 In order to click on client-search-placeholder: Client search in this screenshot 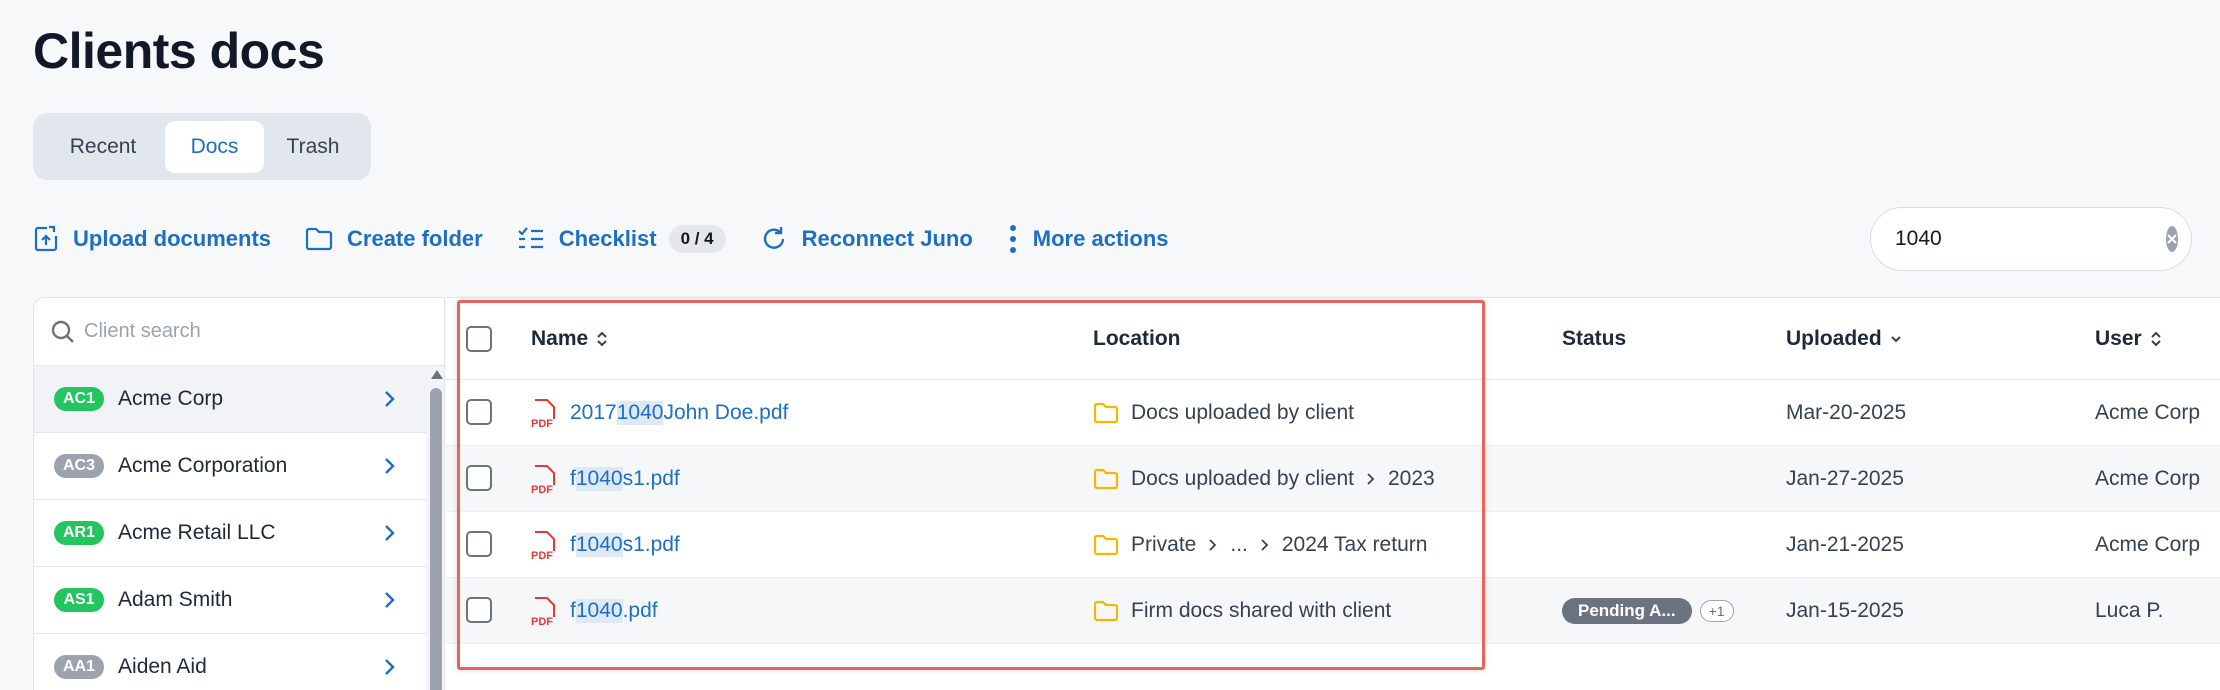, I will do `click(142, 331)`.